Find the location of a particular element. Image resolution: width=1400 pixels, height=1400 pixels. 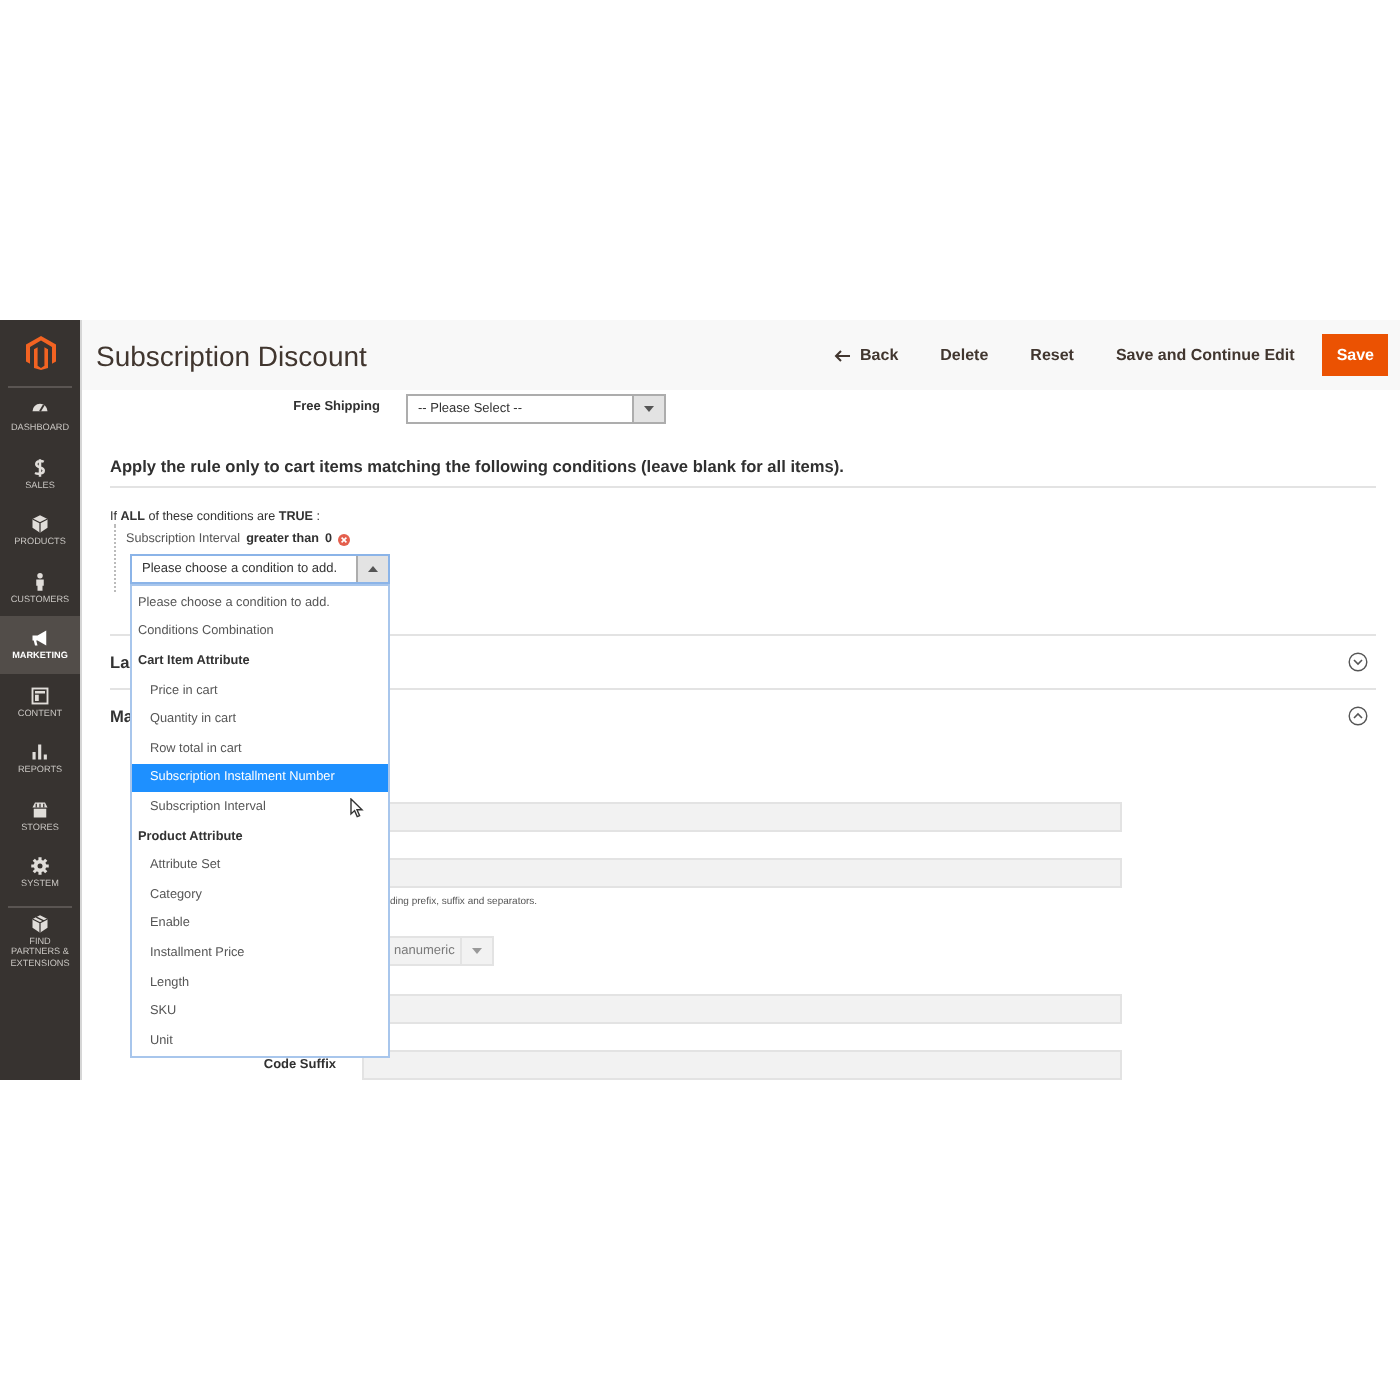

arrow-icon is located at coordinates (842, 355).